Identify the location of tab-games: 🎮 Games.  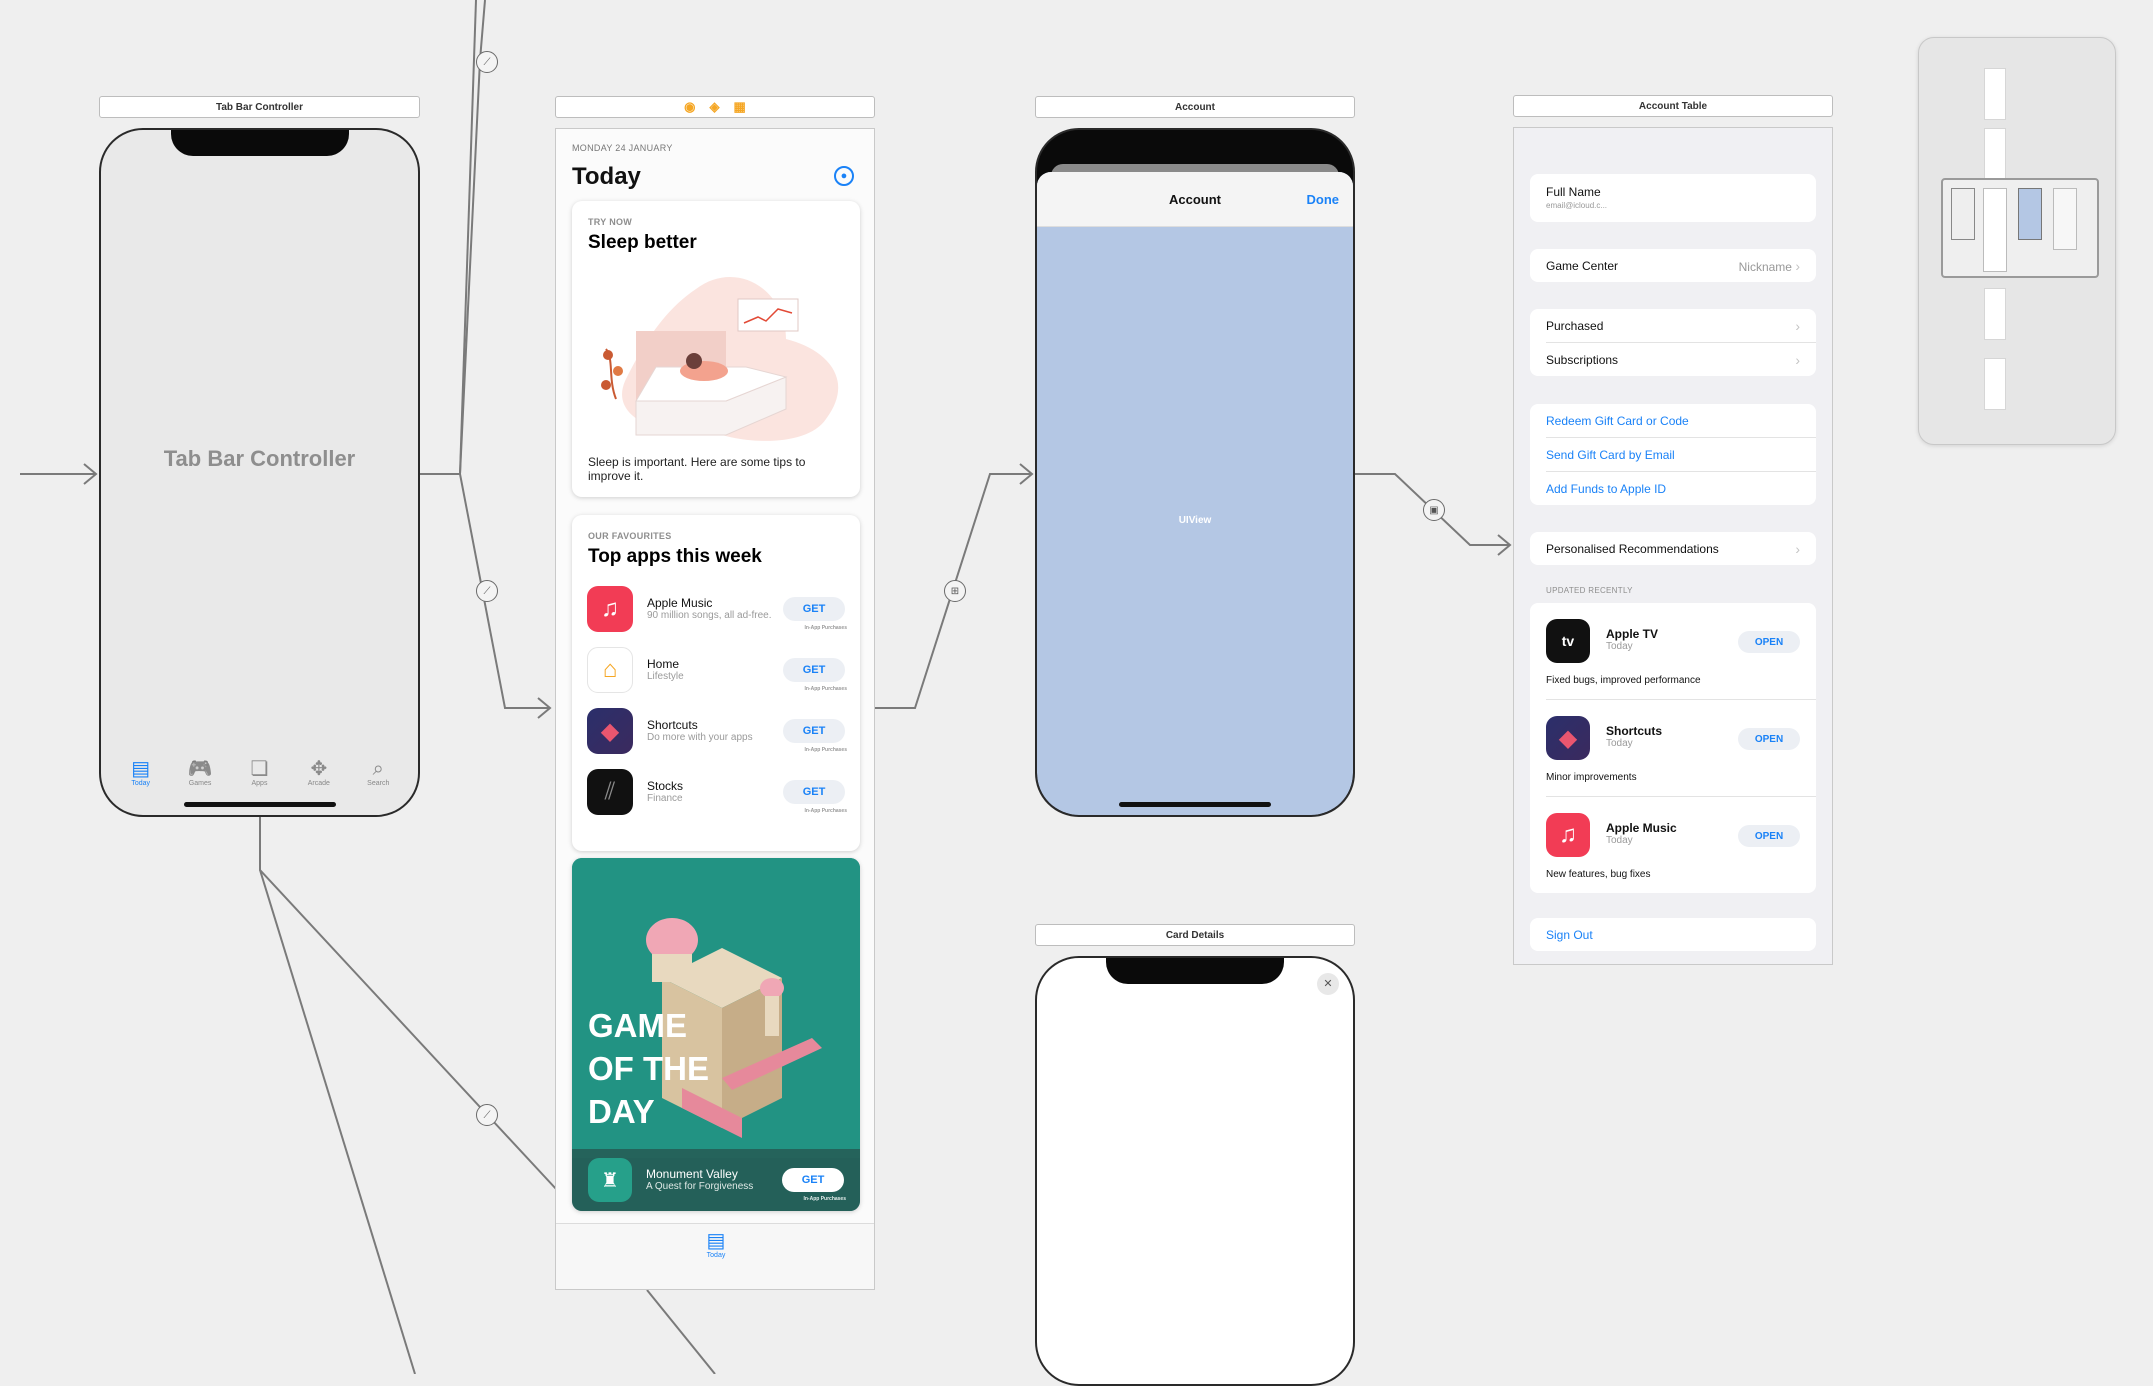
(200, 772).